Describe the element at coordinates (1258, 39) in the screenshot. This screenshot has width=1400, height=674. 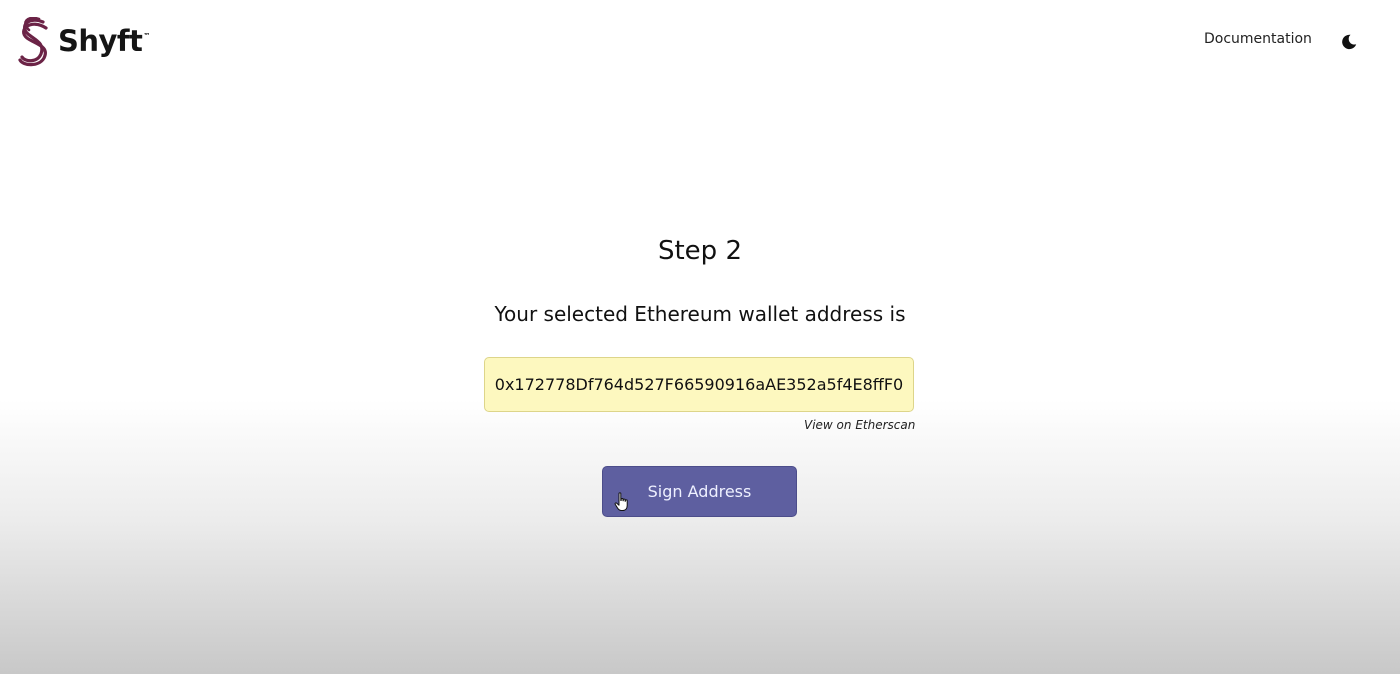
I see `documentation-link: Documentation` at that location.